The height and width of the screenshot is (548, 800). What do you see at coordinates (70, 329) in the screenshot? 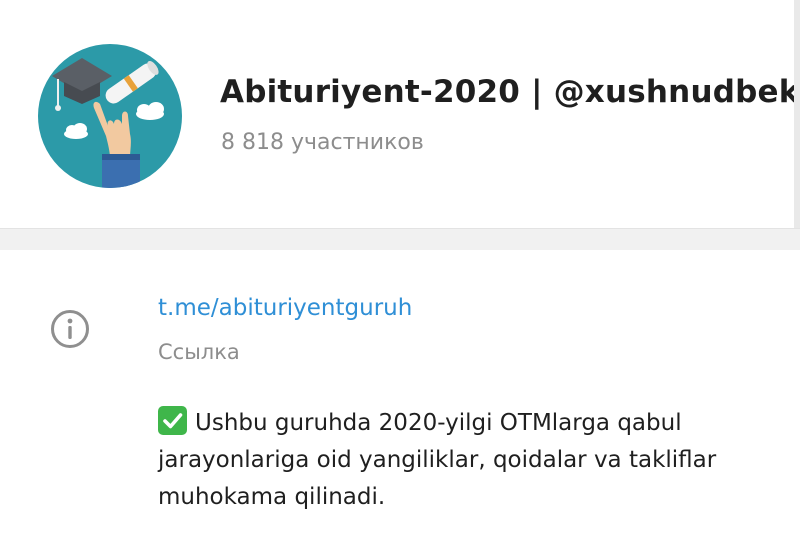
I see `info-icon` at bounding box center [70, 329].